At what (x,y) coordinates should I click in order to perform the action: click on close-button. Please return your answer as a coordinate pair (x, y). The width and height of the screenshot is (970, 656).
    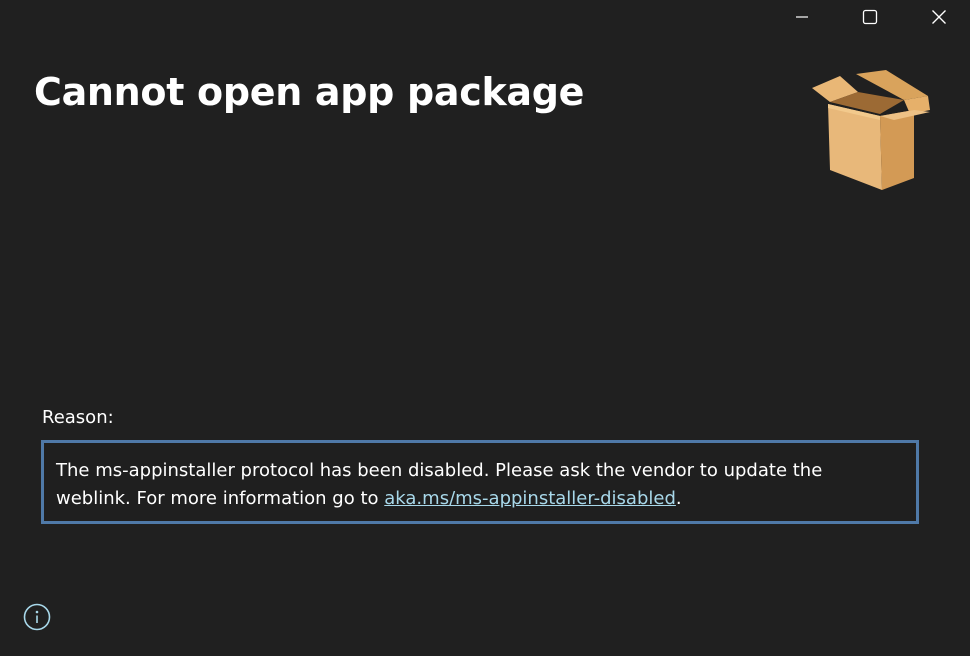
    Looking at the image, I should click on (939, 17).